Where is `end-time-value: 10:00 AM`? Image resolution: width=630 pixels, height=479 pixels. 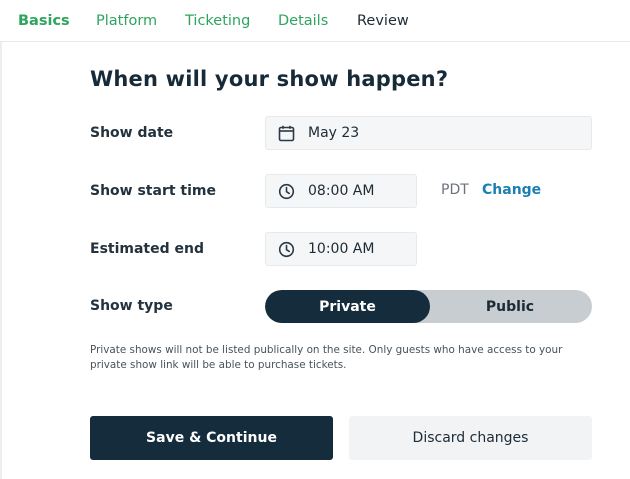 end-time-value: 10:00 AM is located at coordinates (341, 249).